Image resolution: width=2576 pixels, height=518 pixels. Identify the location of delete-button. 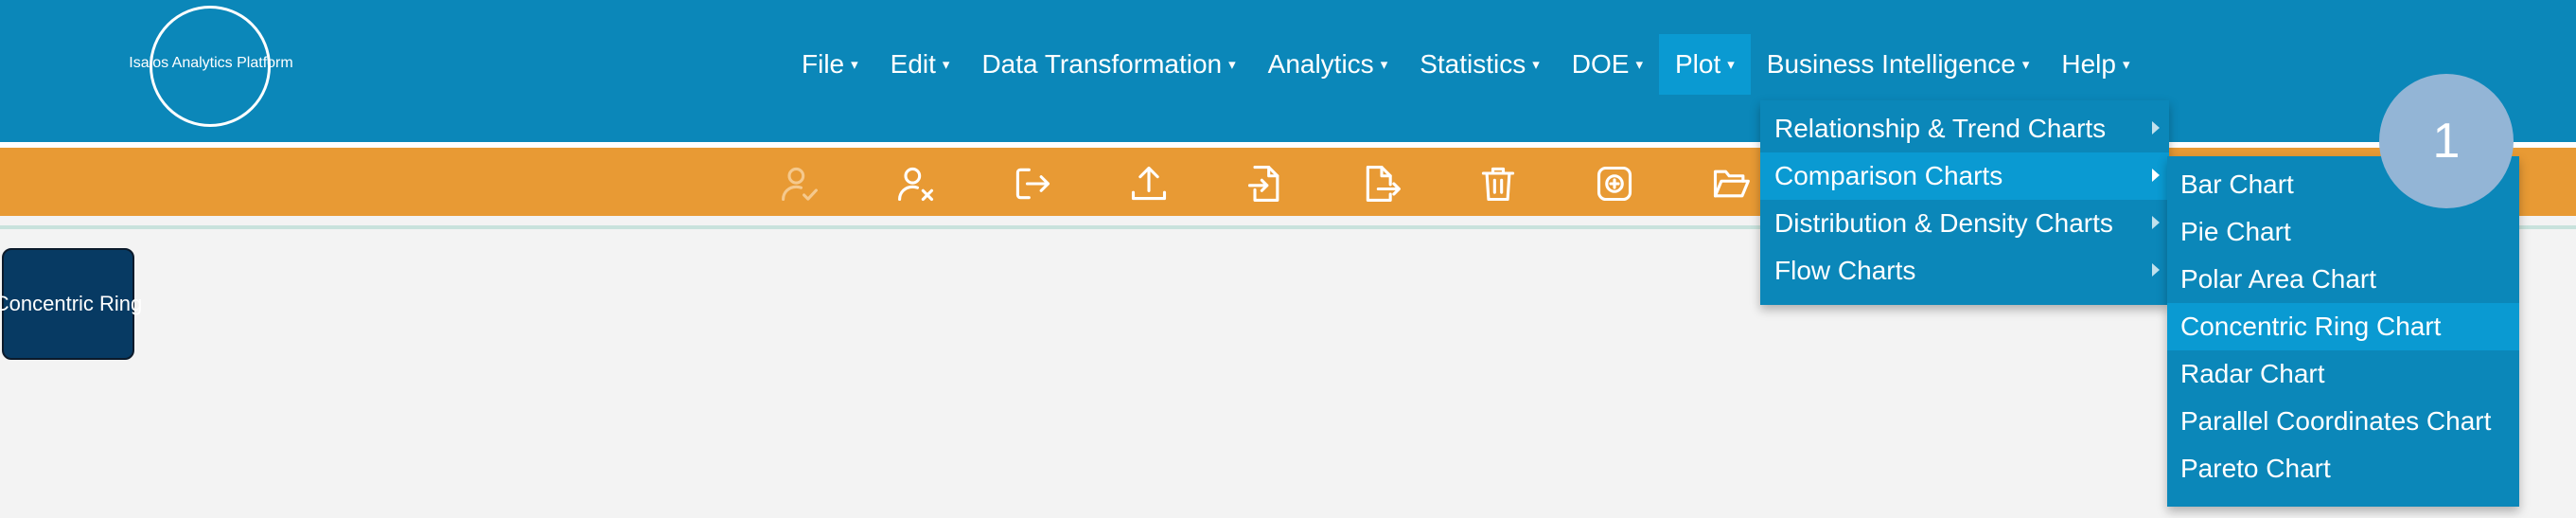
(1498, 183).